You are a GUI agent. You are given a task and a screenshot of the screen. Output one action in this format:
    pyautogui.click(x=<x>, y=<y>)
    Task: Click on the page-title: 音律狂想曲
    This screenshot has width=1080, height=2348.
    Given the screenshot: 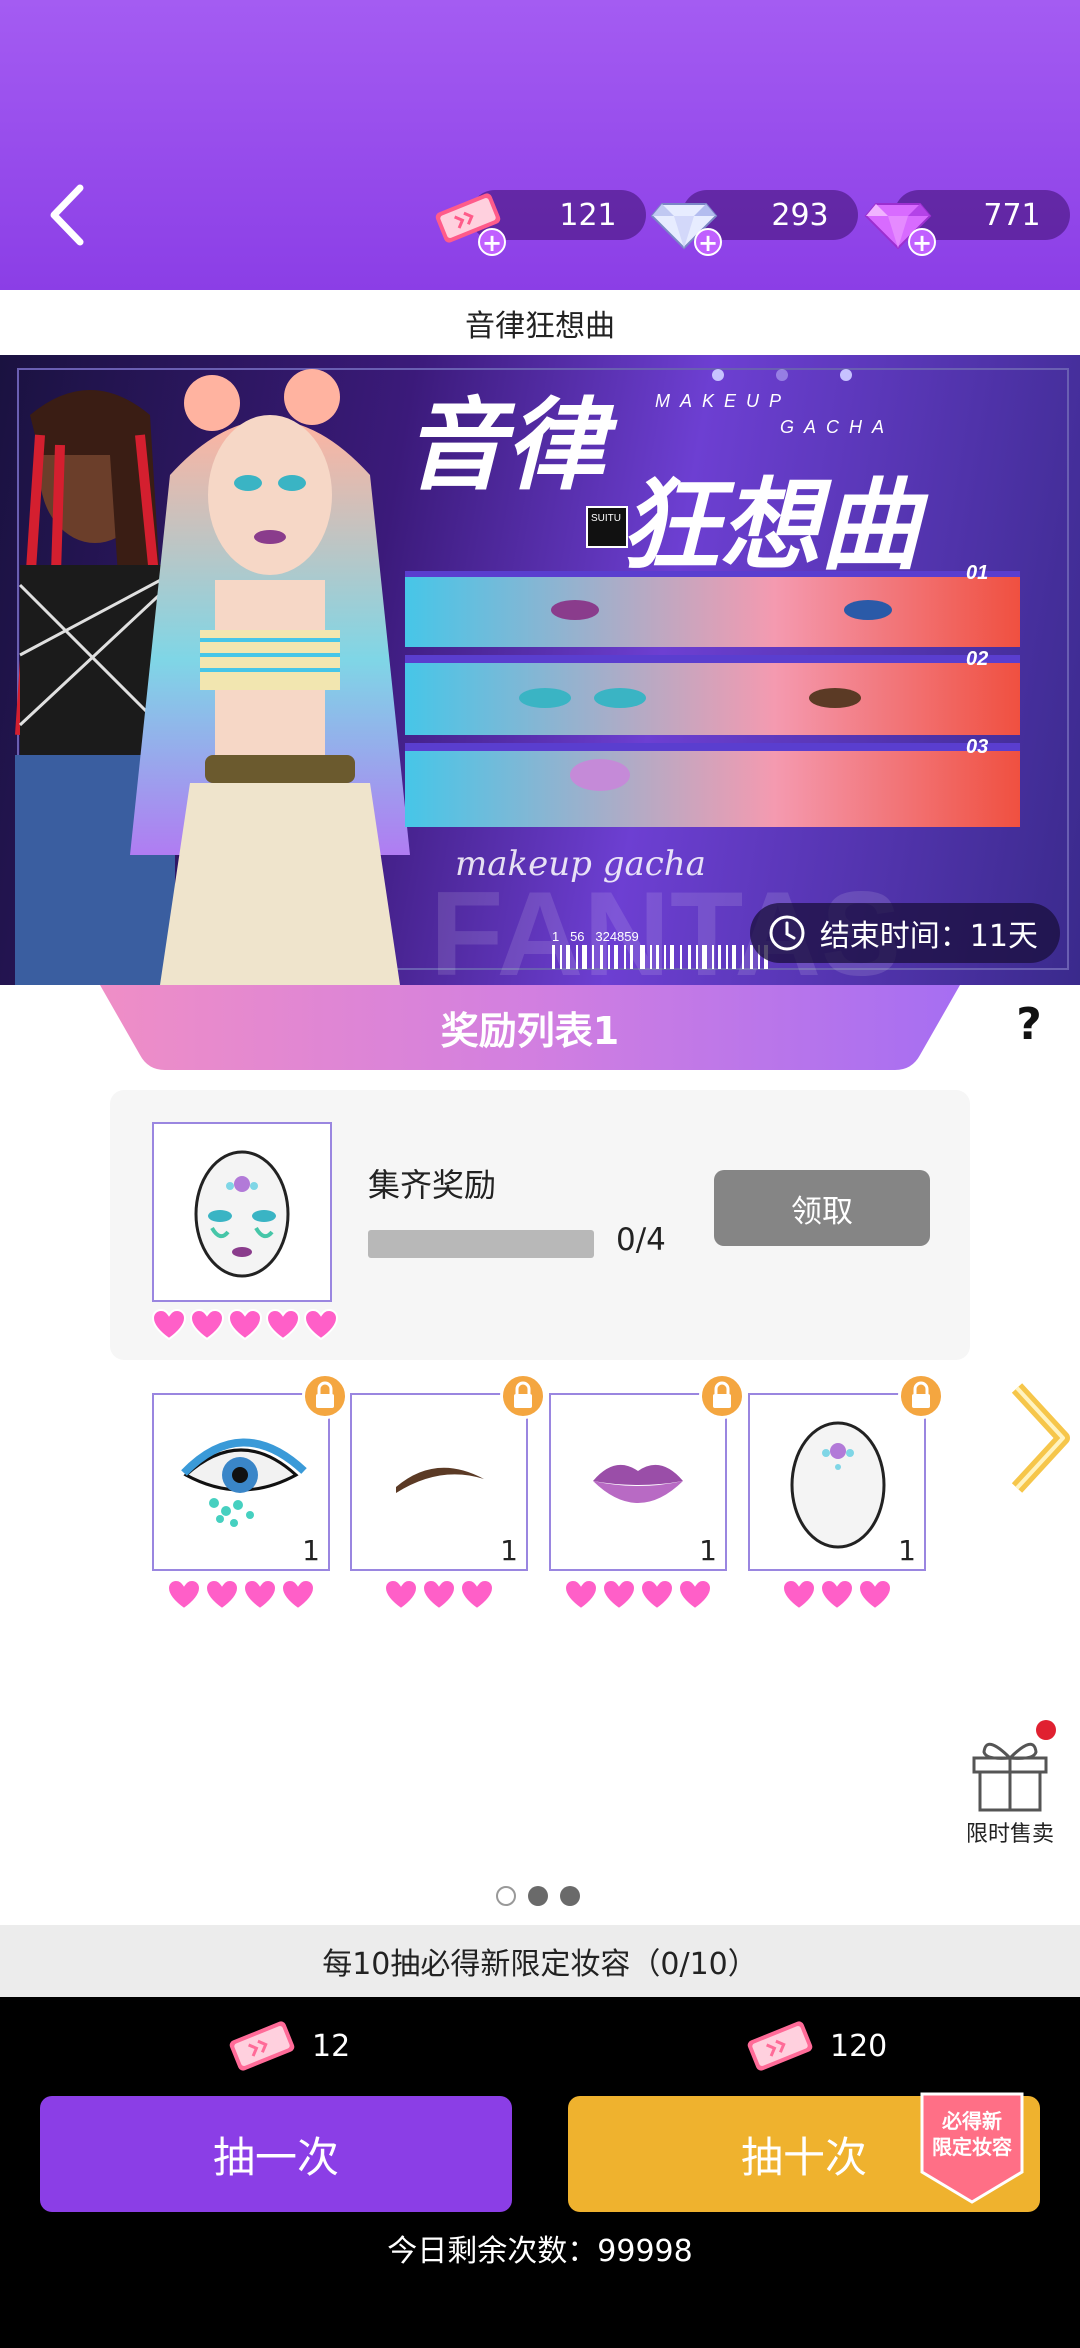 What is the action you would take?
    pyautogui.click(x=540, y=322)
    